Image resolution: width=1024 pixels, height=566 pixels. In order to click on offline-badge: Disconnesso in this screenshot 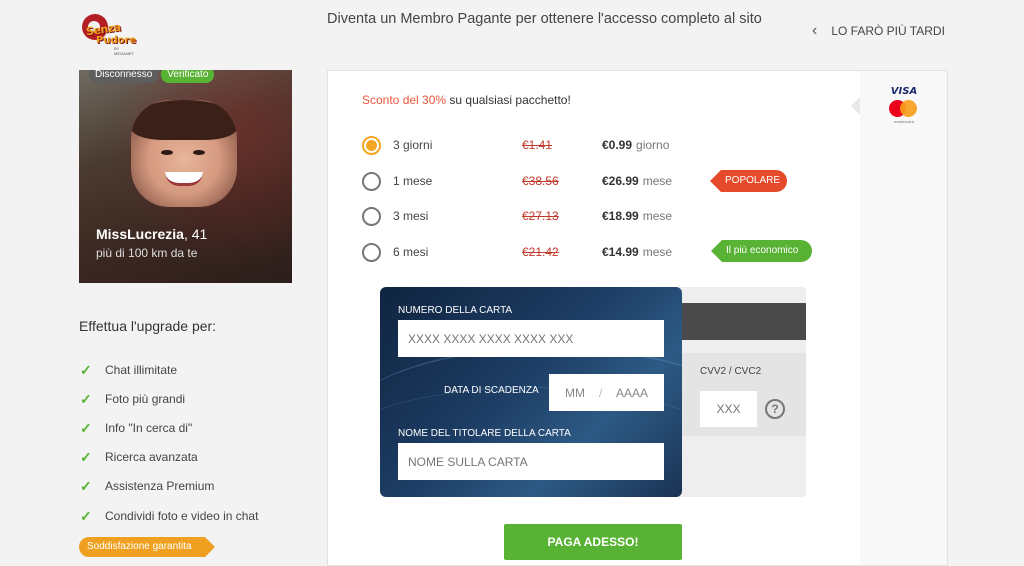, I will do `click(124, 76)`.